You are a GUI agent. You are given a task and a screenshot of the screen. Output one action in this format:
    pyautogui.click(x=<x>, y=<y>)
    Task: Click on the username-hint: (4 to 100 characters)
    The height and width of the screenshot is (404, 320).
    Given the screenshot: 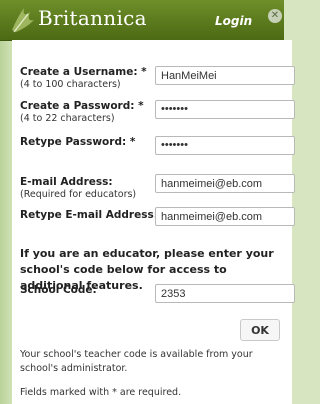 What is the action you would take?
    pyautogui.click(x=70, y=84)
    